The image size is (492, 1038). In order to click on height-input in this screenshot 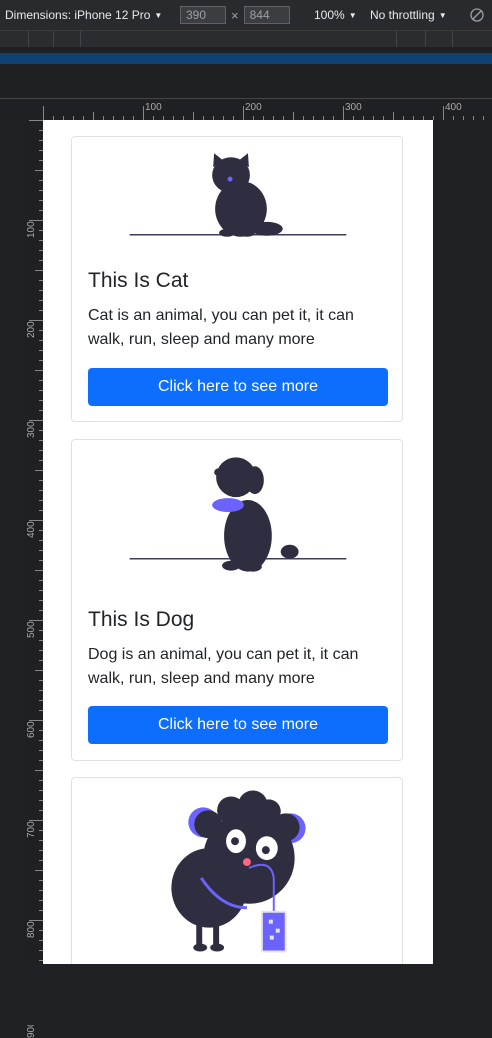, I will do `click(266, 15)`.